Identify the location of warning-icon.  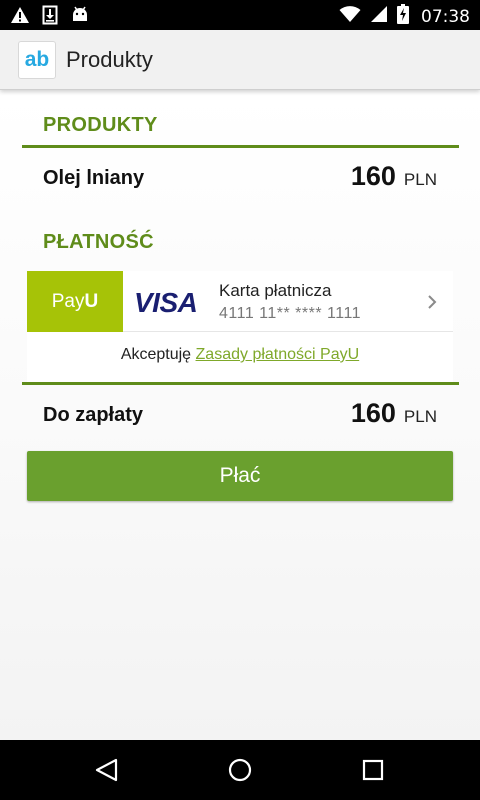
(20, 17).